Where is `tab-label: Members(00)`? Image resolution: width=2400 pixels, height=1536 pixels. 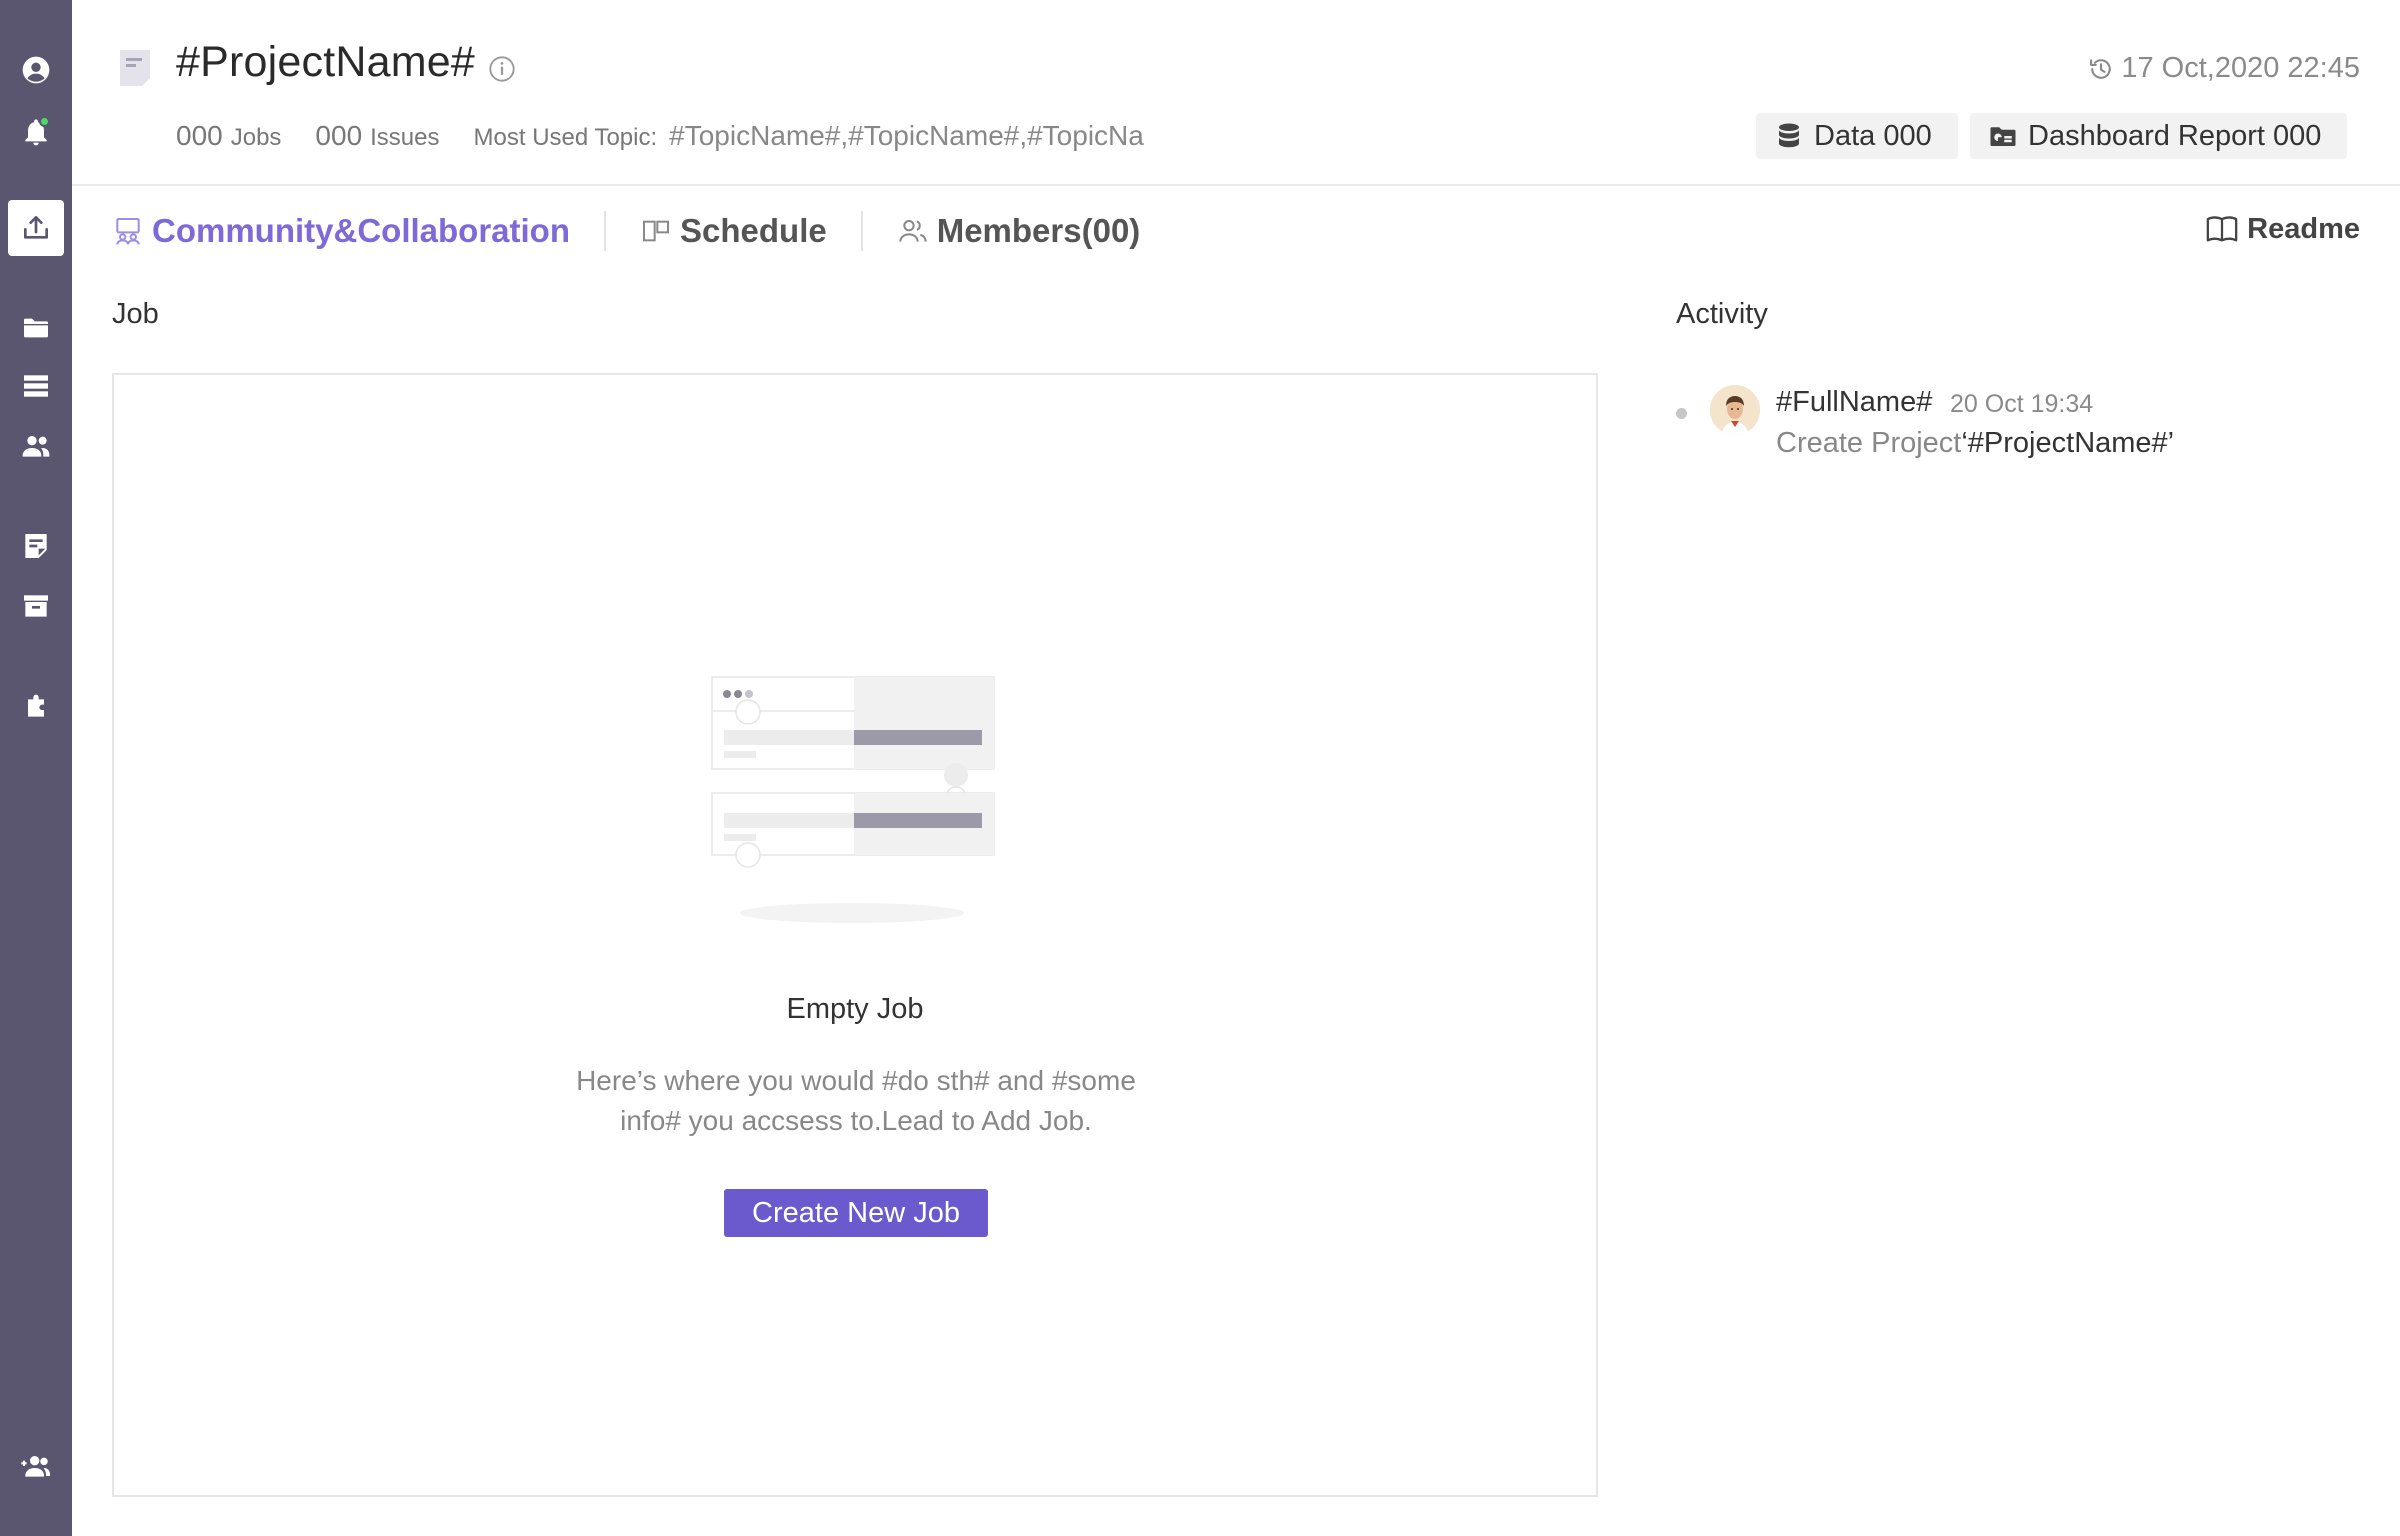
tab-label: Members(00) is located at coordinates (1038, 230).